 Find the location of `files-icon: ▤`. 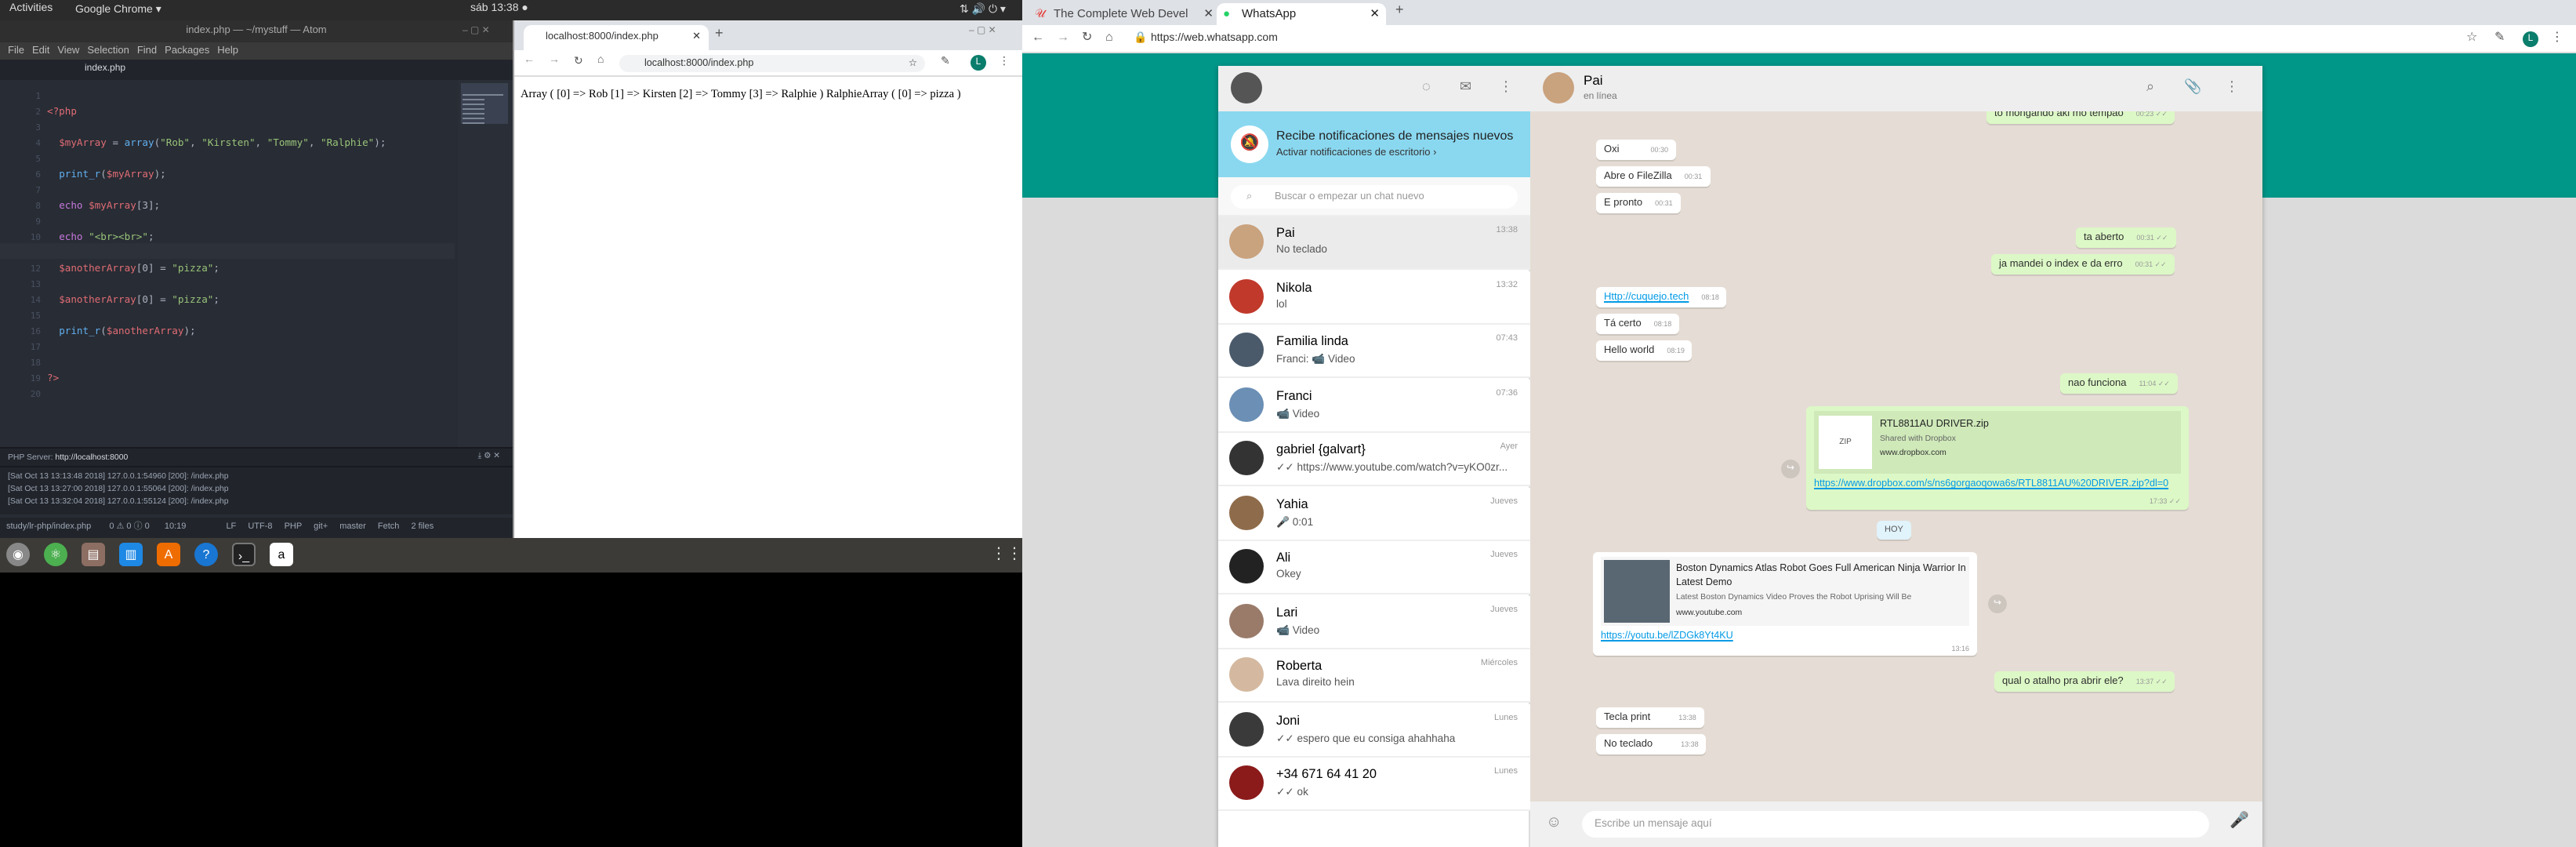

files-icon: ▤ is located at coordinates (94, 554).